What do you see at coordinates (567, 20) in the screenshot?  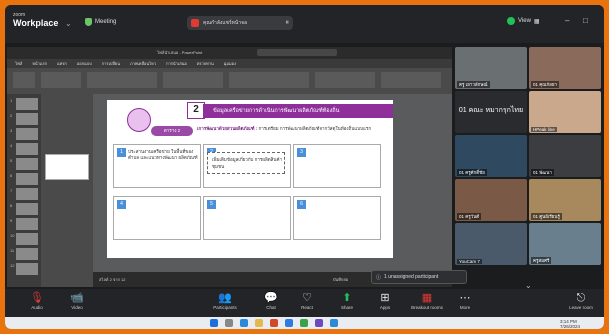 I see `minimize-icon: –` at bounding box center [567, 20].